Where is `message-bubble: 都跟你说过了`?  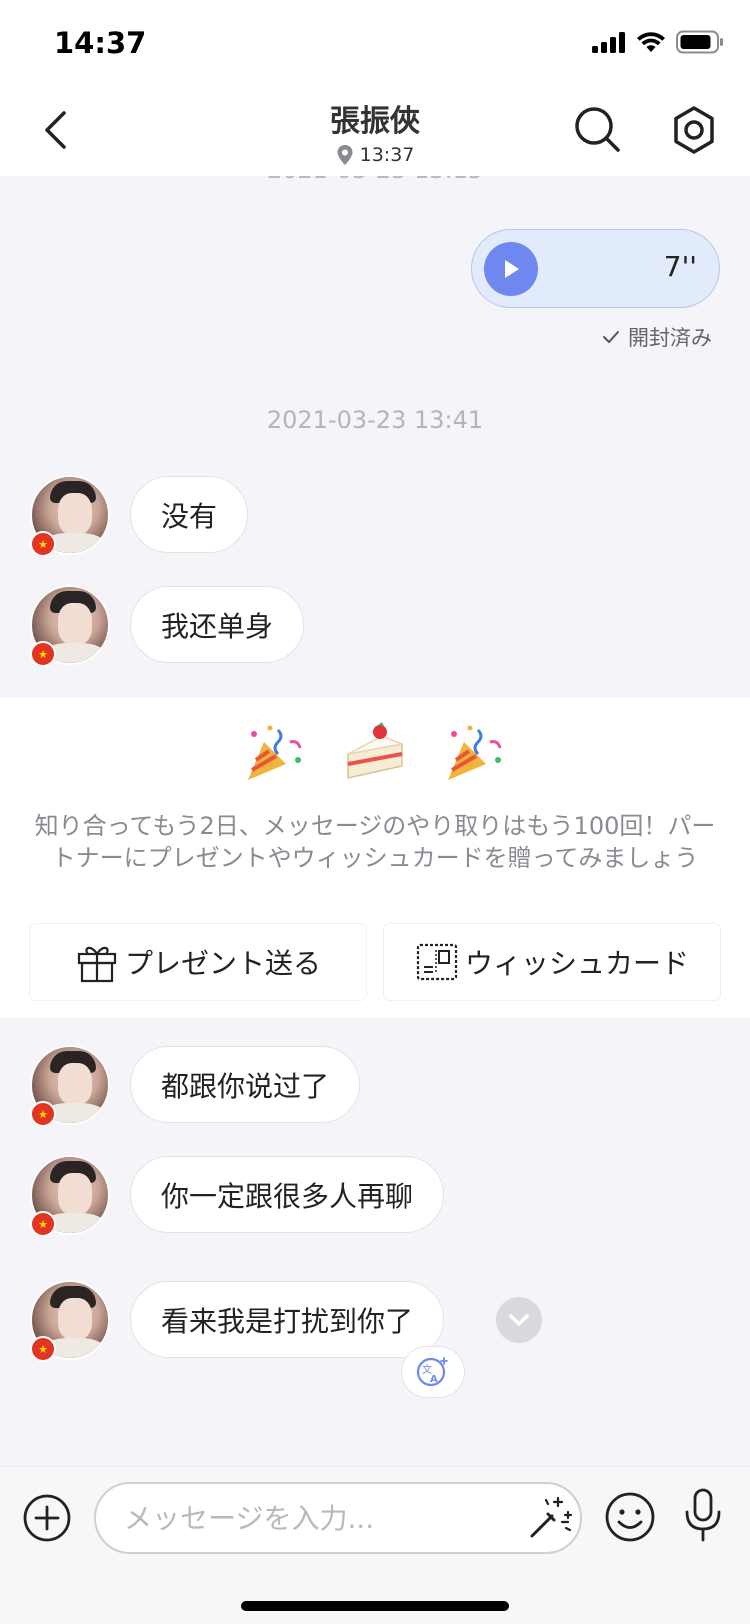
message-bubble: 都跟你说过了 is located at coordinates (245, 1084).